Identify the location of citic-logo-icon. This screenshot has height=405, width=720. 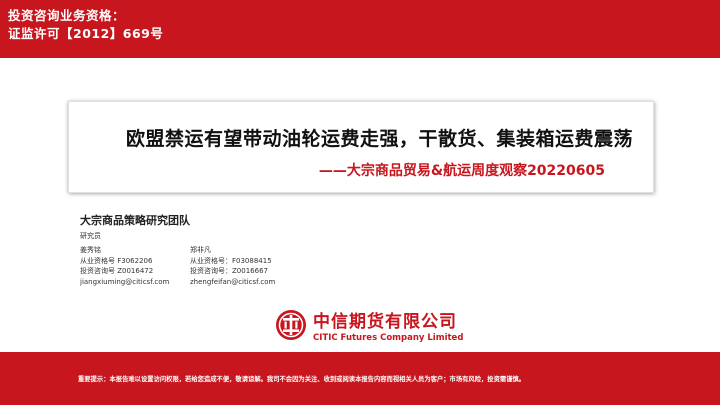
(291, 325).